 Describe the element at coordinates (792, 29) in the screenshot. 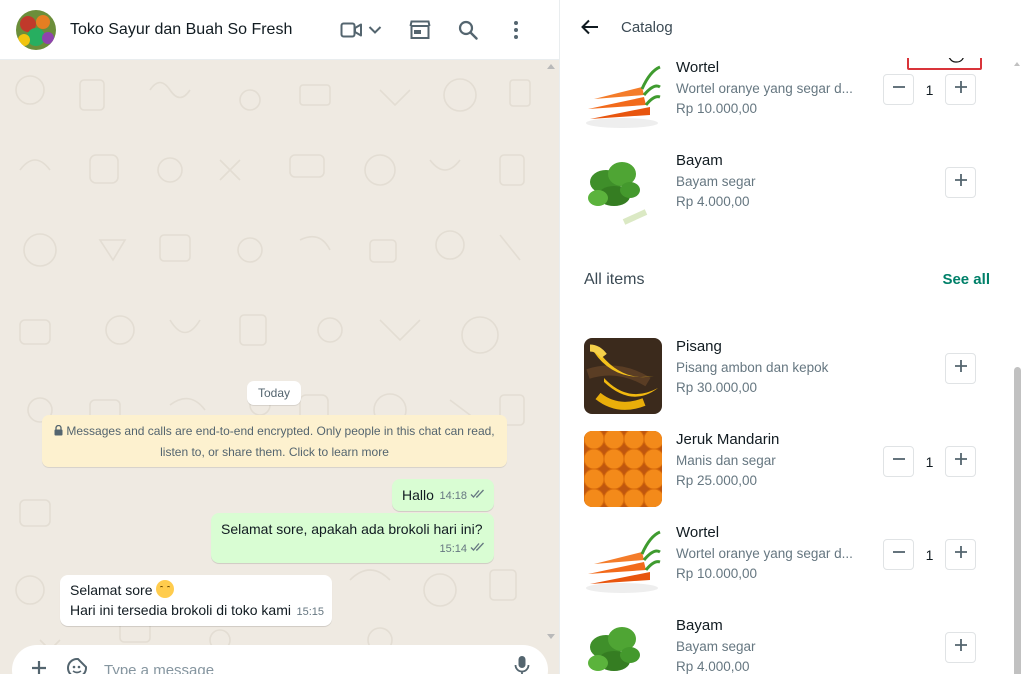

I see `catalog-header: Catalog` at that location.